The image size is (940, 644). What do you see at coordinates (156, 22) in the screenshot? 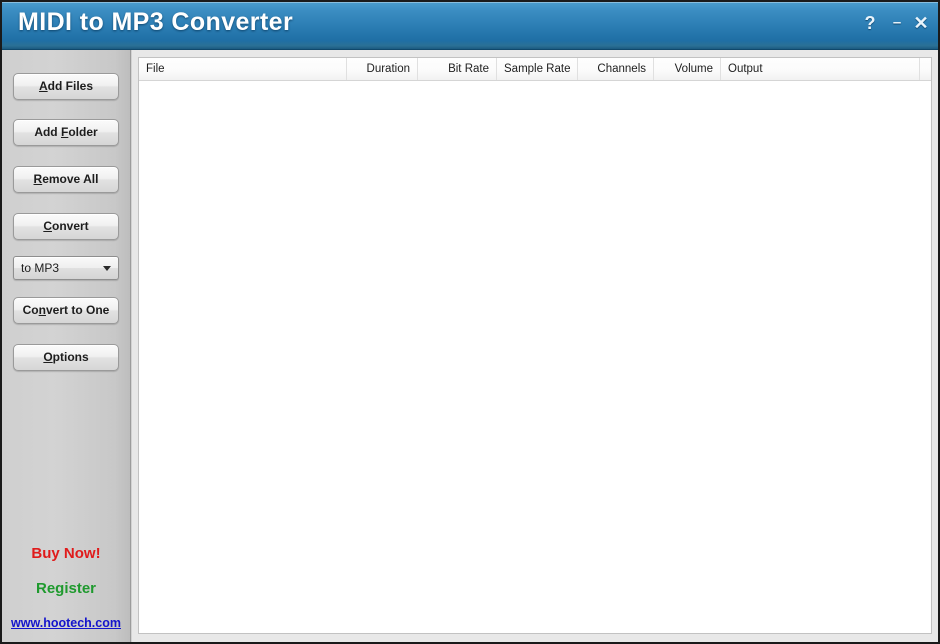
I see `app-title: MIDI to MP3 Converter` at bounding box center [156, 22].